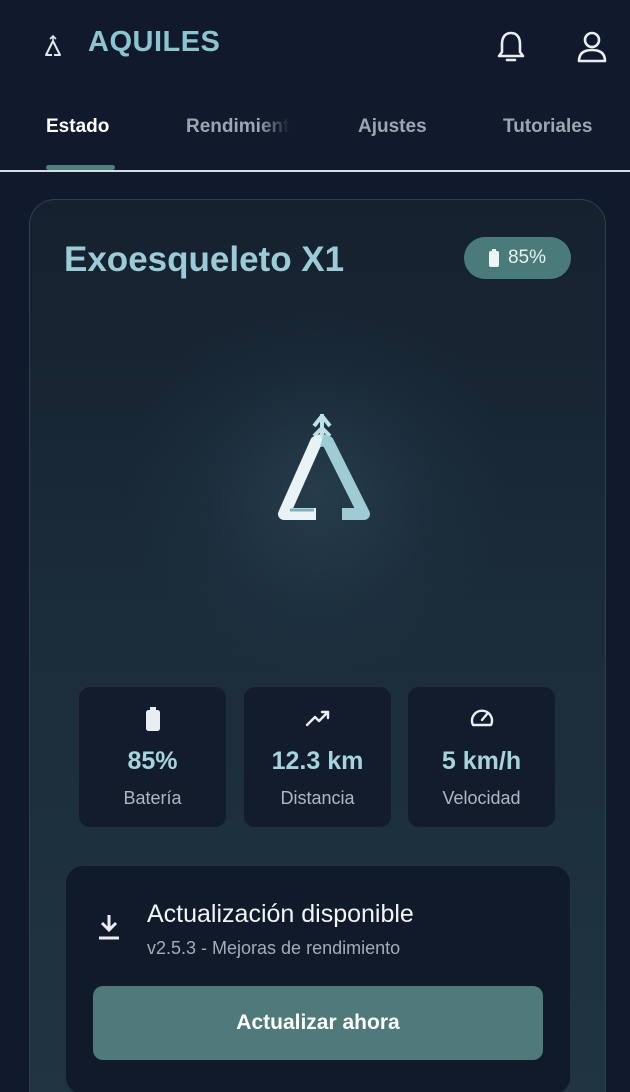 This screenshot has height=1092, width=630. Describe the element at coordinates (592, 47) in the screenshot. I see `user-icon` at that location.